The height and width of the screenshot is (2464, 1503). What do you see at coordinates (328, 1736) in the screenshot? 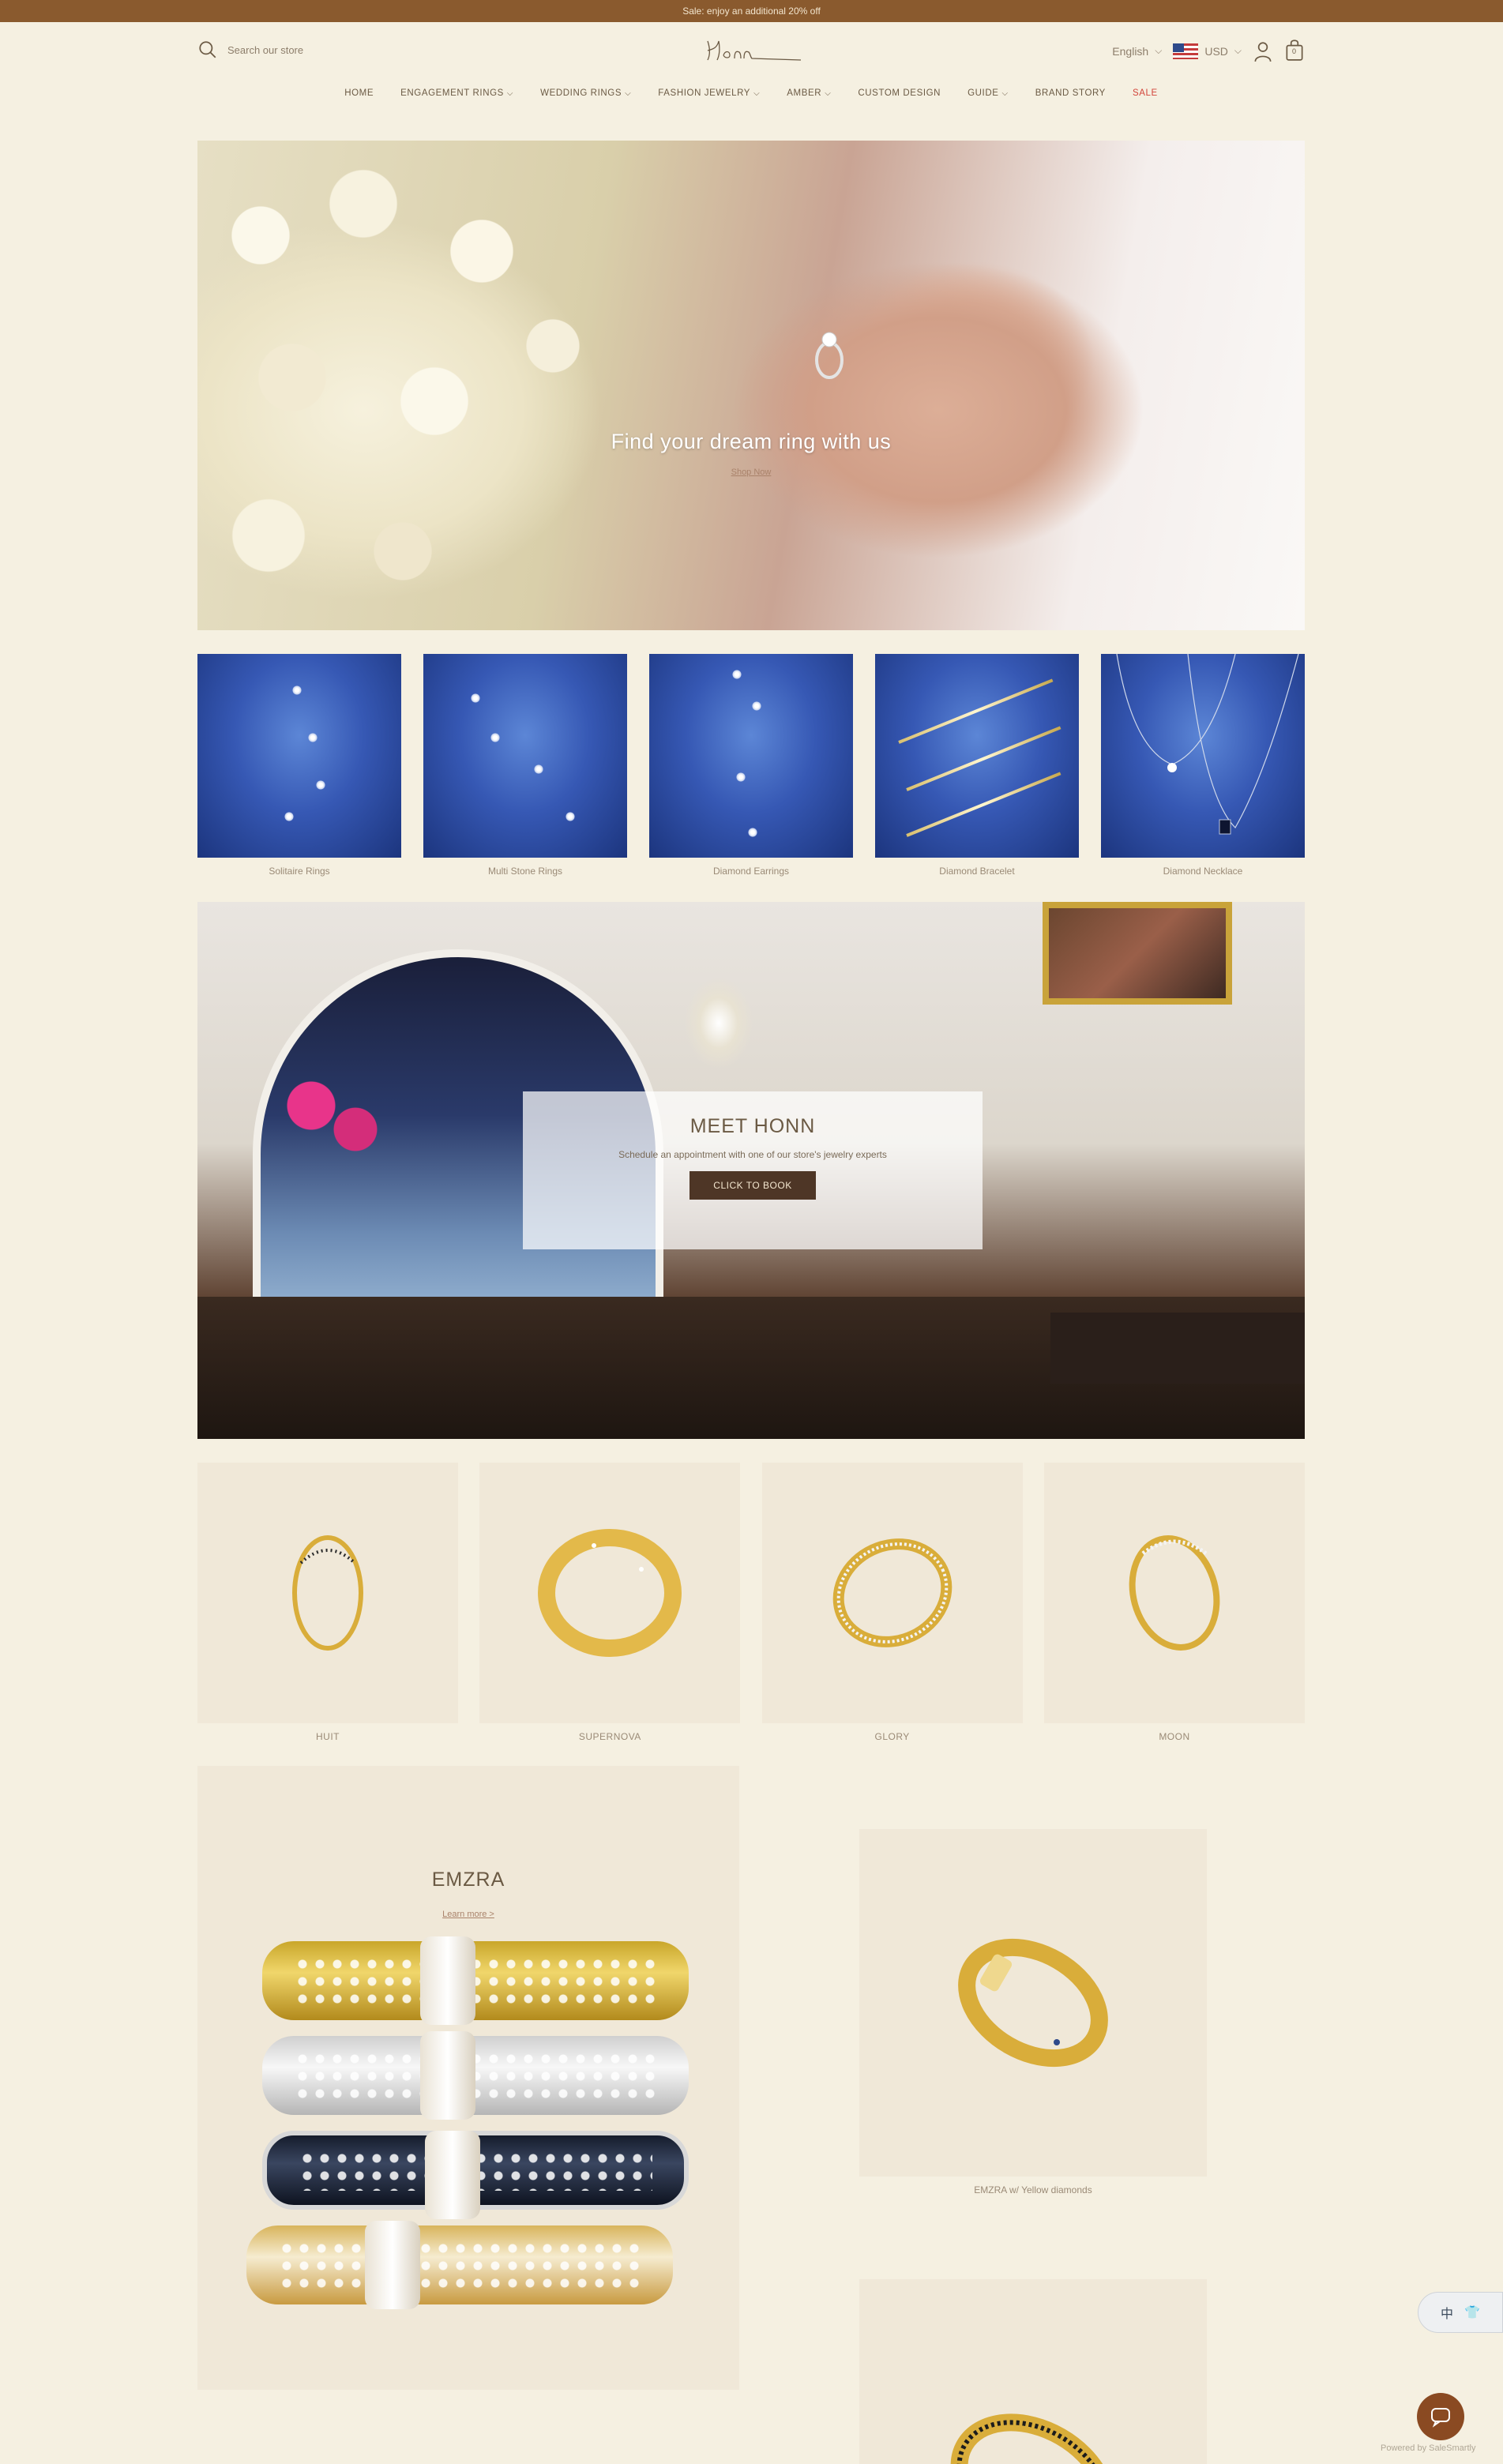
I see `product-label: HUIT` at bounding box center [328, 1736].